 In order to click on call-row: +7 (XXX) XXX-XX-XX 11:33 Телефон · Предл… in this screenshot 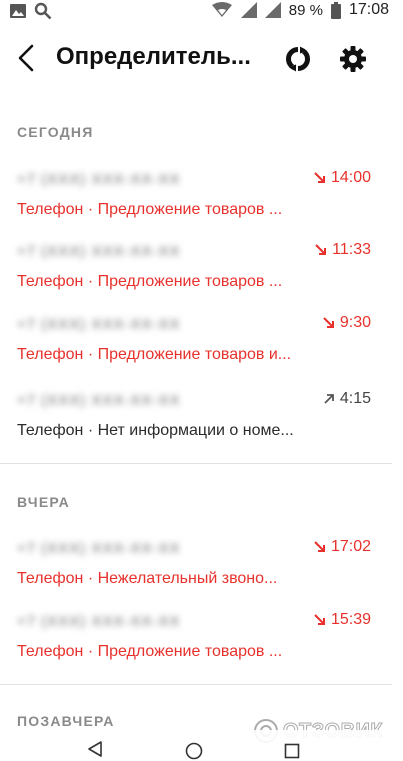, I will do `click(201, 278)`.